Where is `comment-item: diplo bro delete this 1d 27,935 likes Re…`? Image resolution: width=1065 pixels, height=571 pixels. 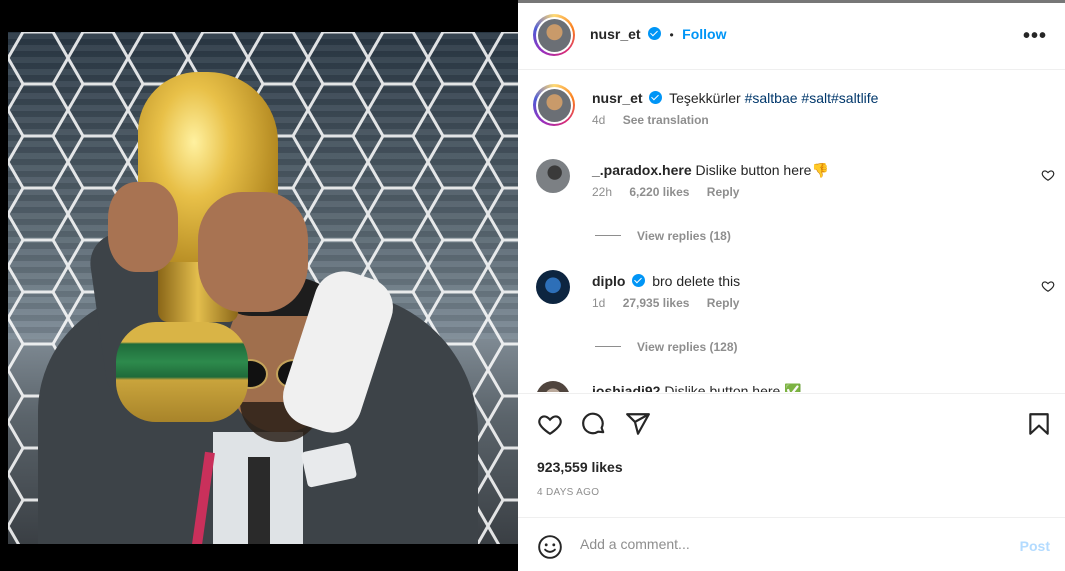 comment-item: diplo bro delete this 1d 27,935 likes Re… is located at coordinates (828, 291).